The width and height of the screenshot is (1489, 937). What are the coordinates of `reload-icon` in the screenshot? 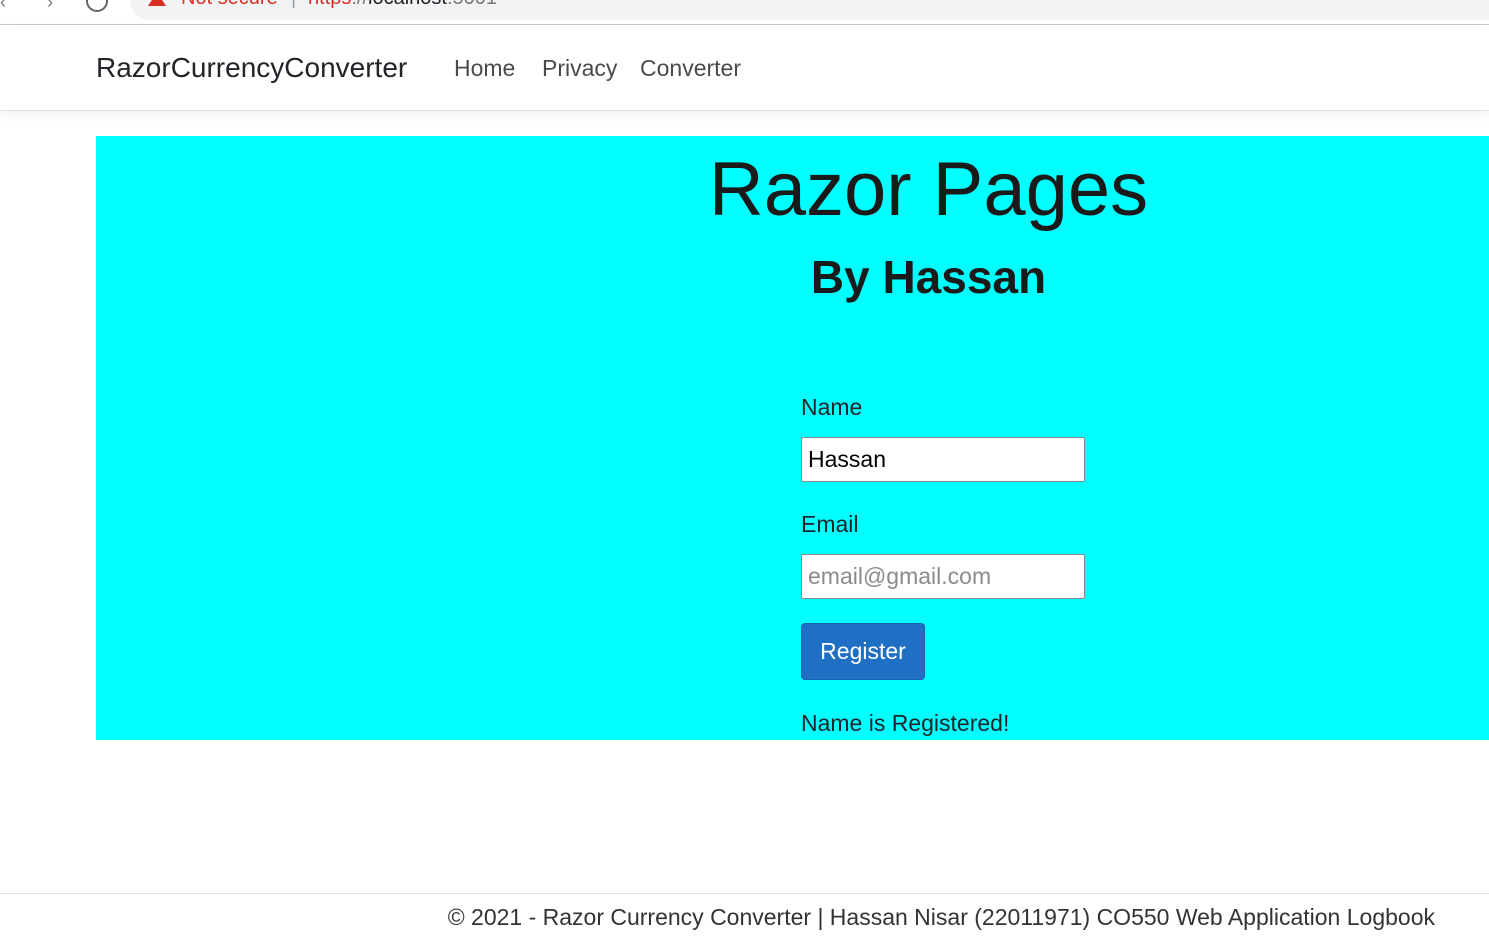 It's located at (97, 6).